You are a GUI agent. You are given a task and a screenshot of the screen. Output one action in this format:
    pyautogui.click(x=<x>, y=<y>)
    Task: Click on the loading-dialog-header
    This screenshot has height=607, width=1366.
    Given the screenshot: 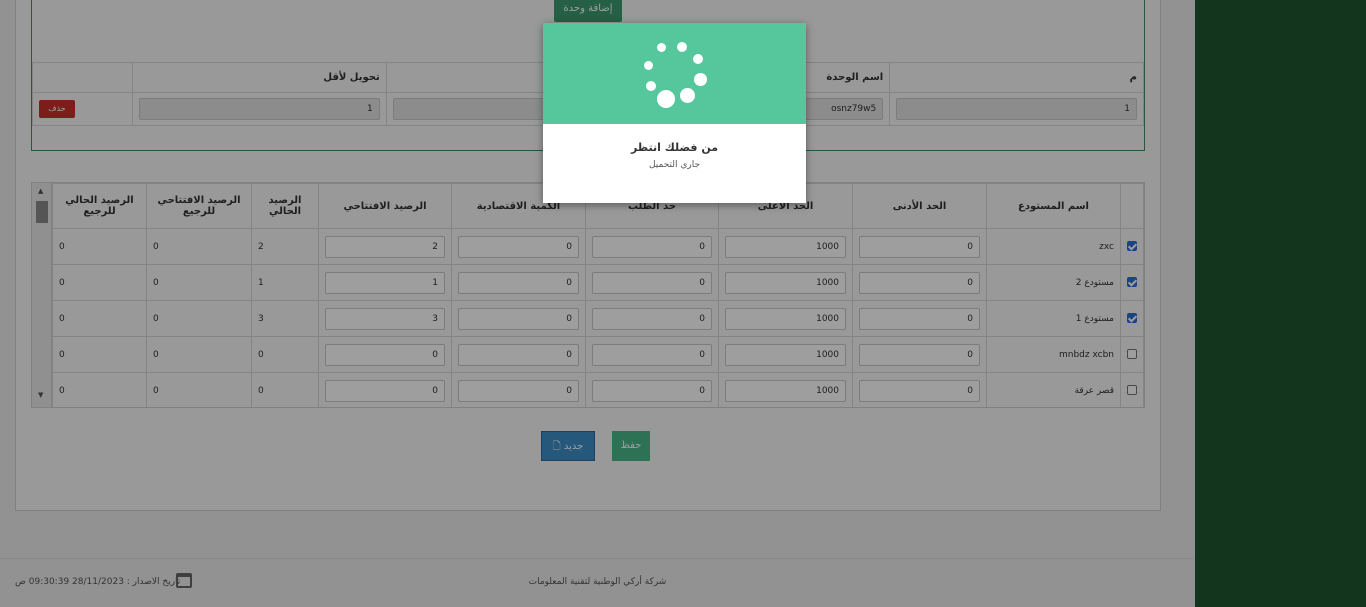 What is the action you would take?
    pyautogui.click(x=674, y=73)
    